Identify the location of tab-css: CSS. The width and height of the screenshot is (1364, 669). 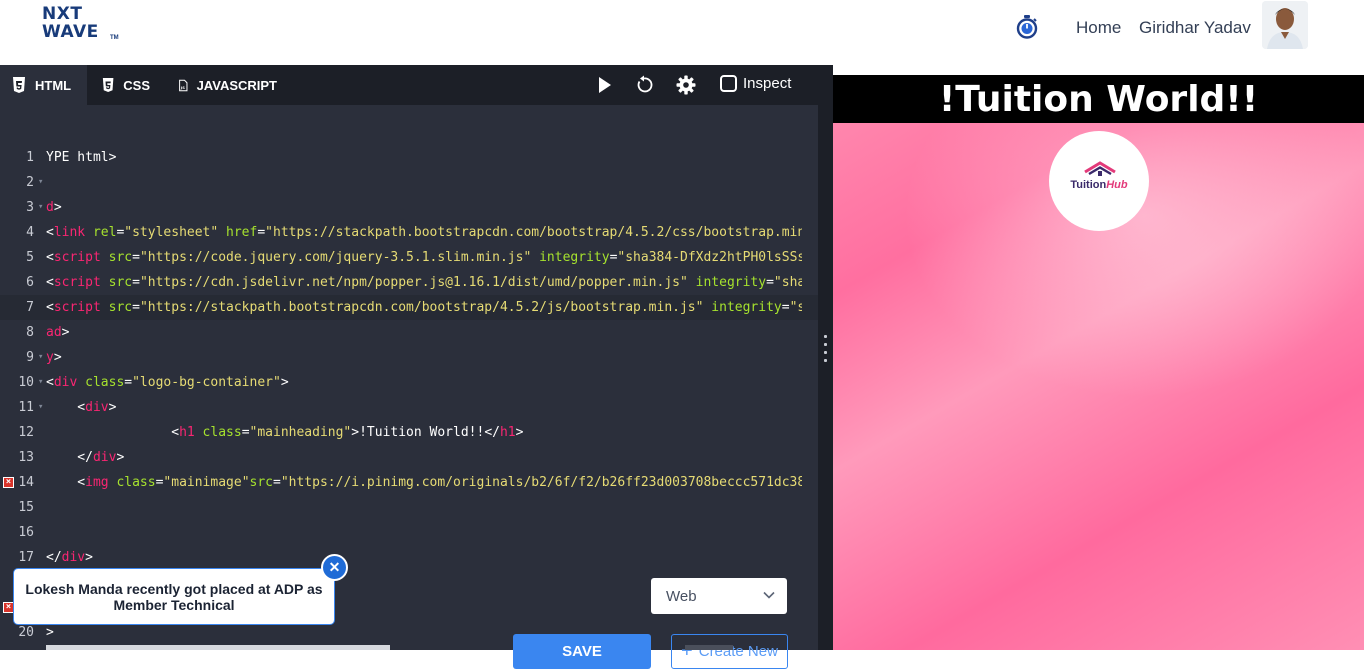
(126, 85).